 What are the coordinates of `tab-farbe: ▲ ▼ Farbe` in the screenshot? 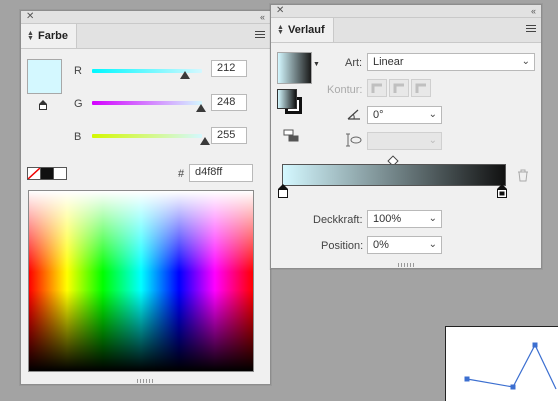 It's located at (49, 36).